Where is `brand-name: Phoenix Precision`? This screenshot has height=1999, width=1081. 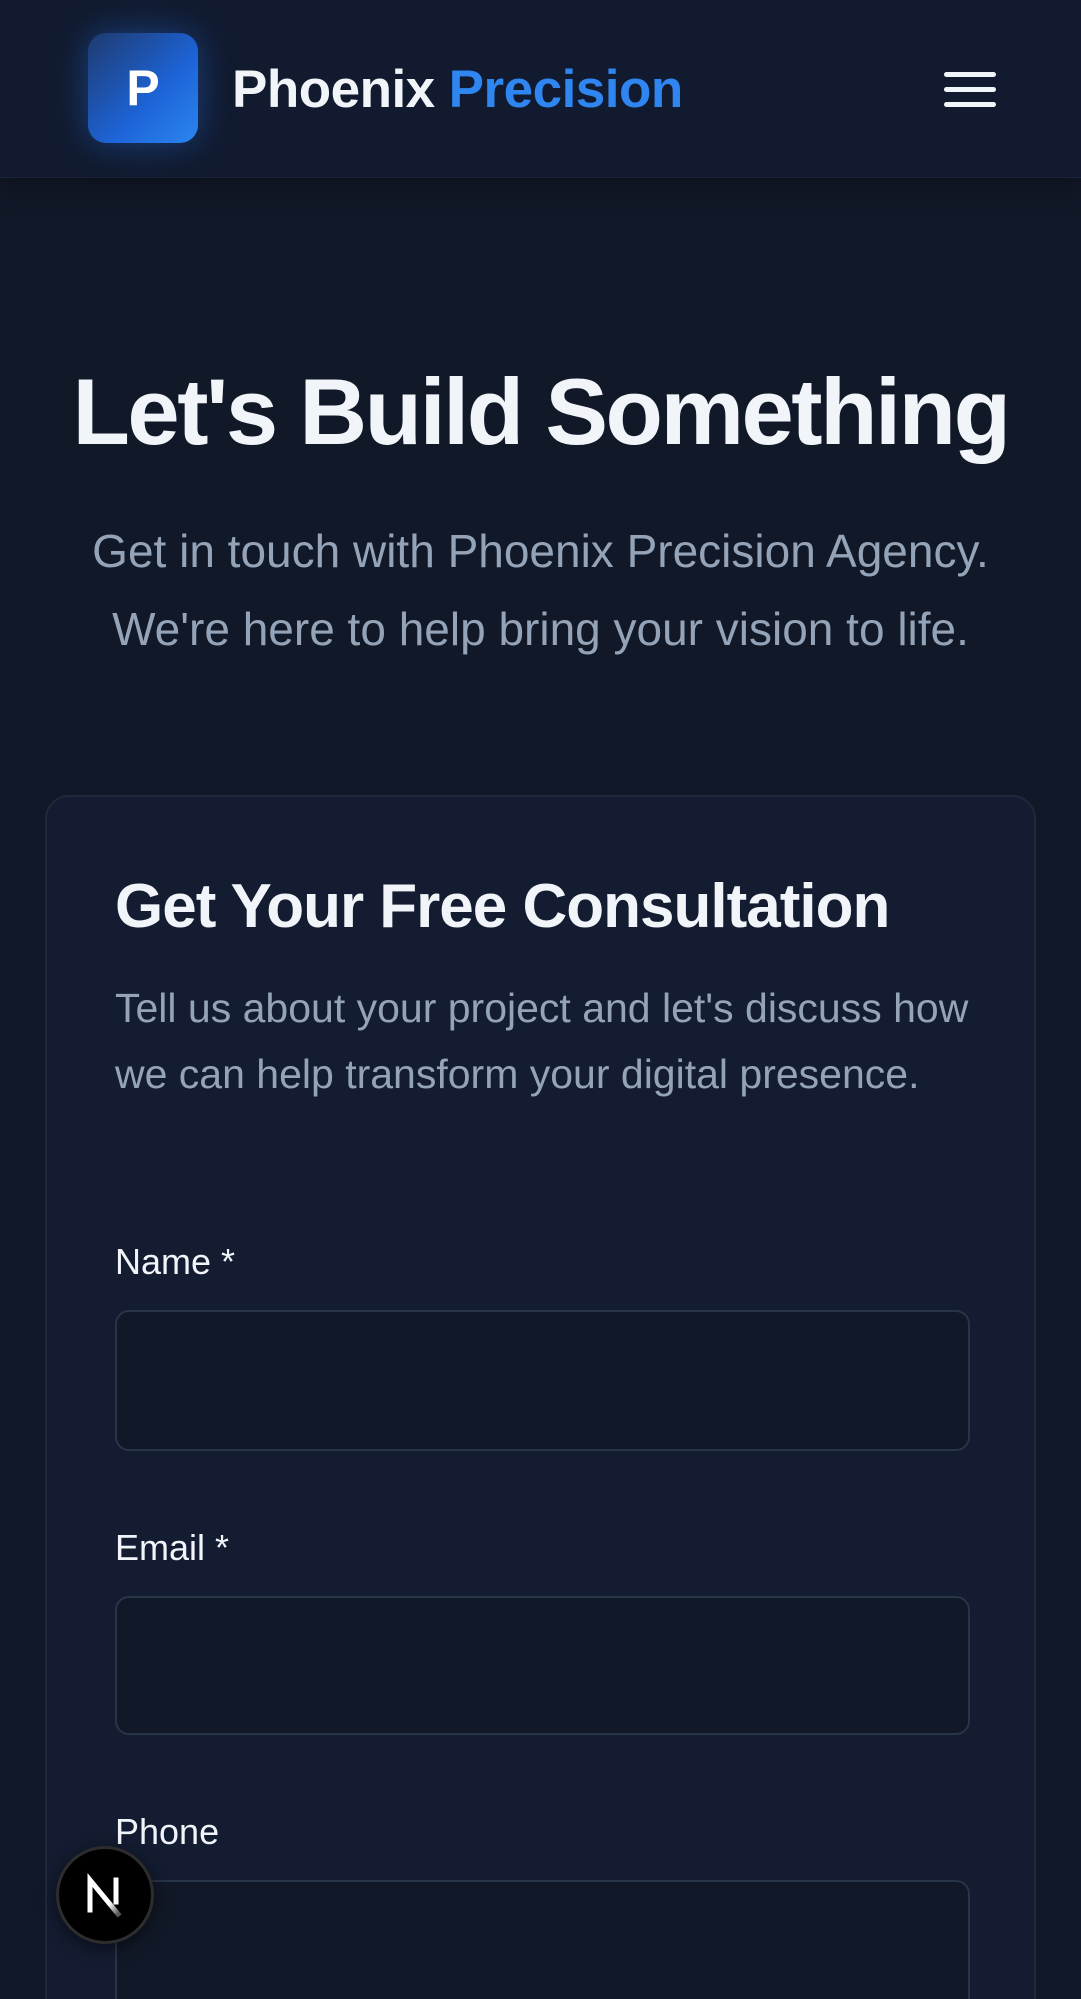
brand-name: Phoenix Precision is located at coordinates (457, 89).